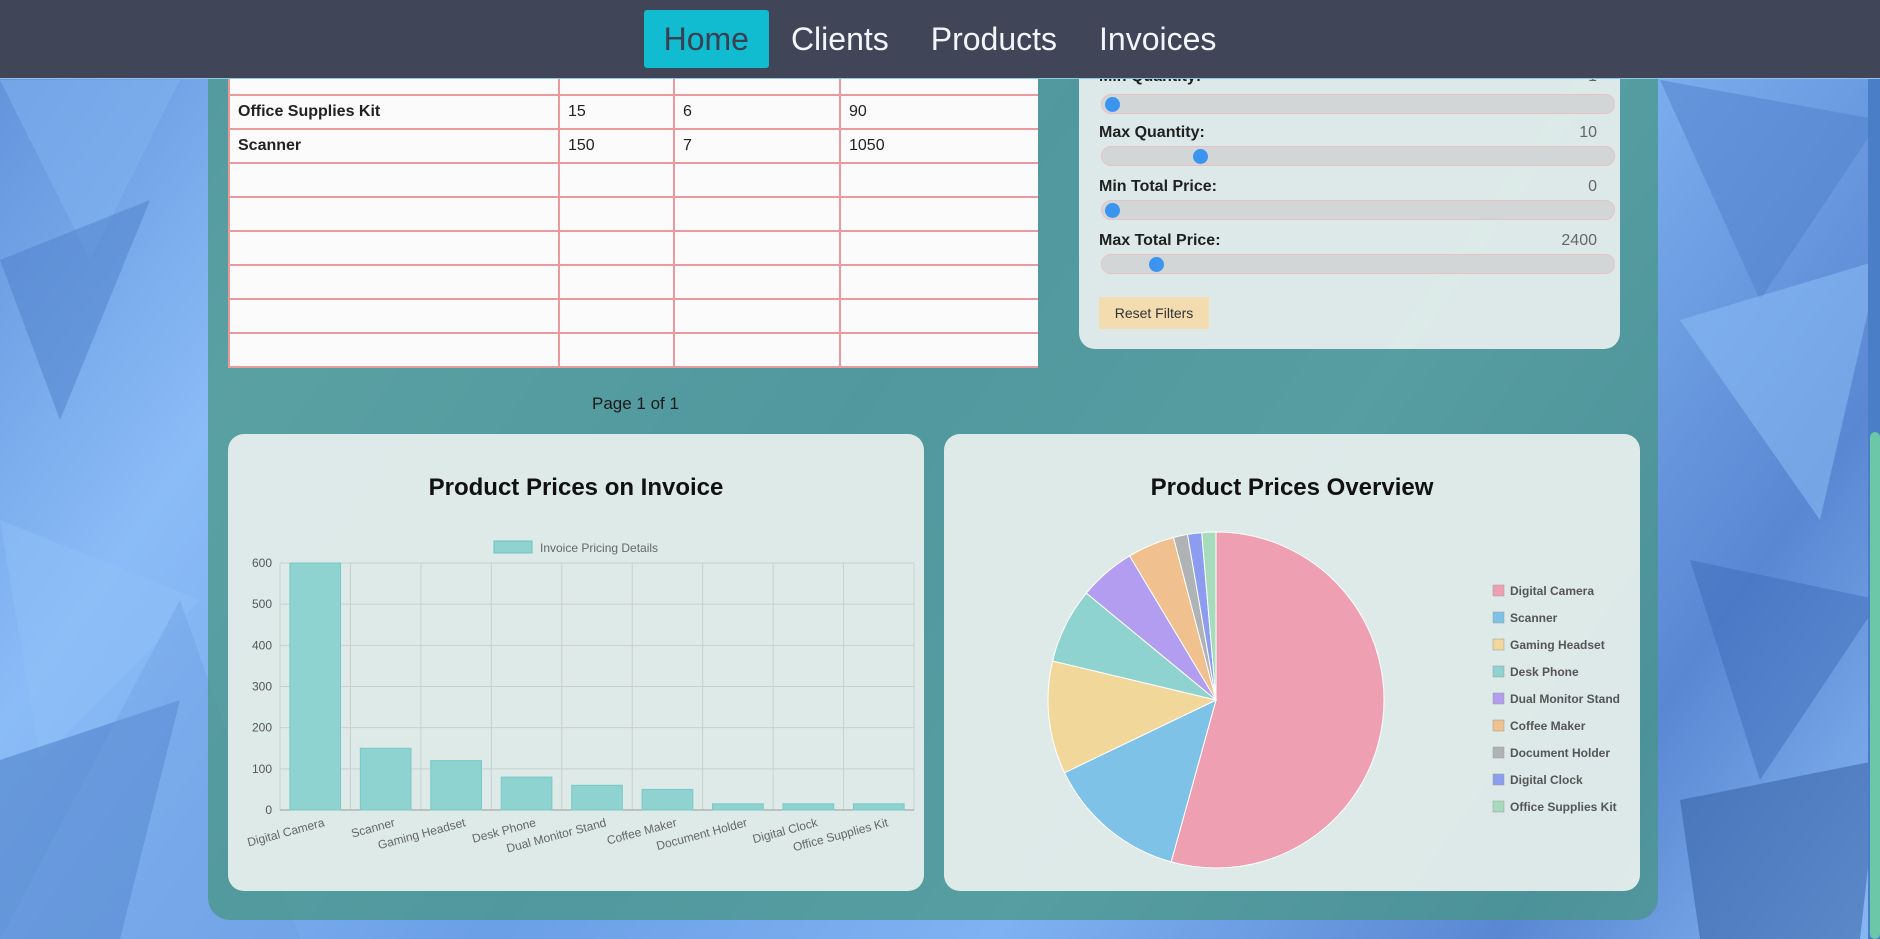 The width and height of the screenshot is (1880, 939). What do you see at coordinates (616, 112) in the screenshot?
I see `table-cell: 15` at bounding box center [616, 112].